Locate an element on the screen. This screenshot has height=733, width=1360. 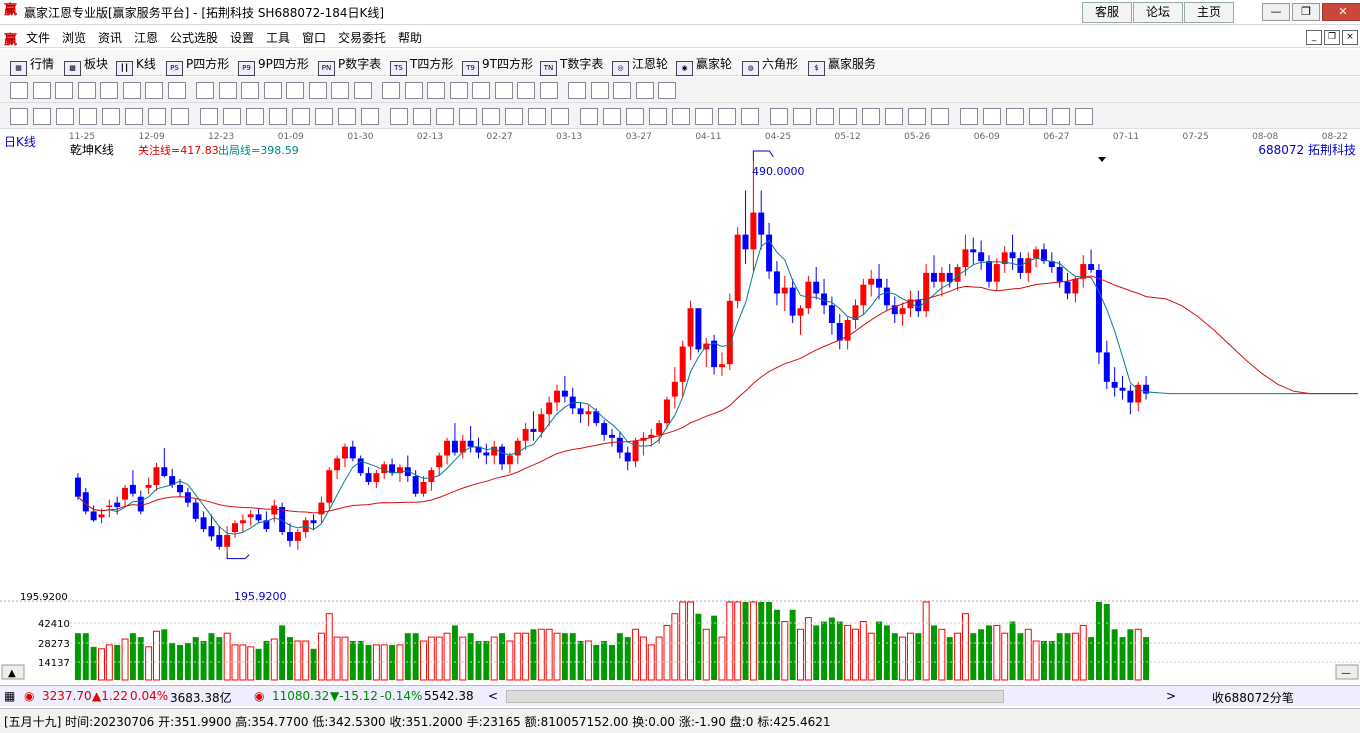
nav-p-number-table: PN P数字表 is located at coordinates (349, 65).